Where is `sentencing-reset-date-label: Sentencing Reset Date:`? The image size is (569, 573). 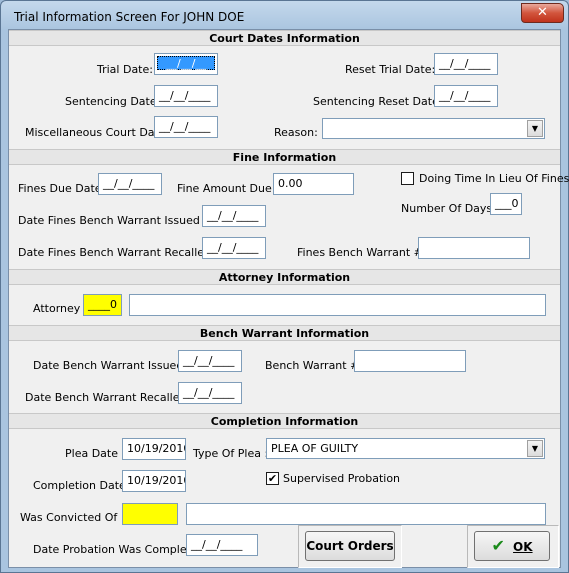 sentencing-reset-date-label: Sentencing Reset Date: is located at coordinates (378, 101).